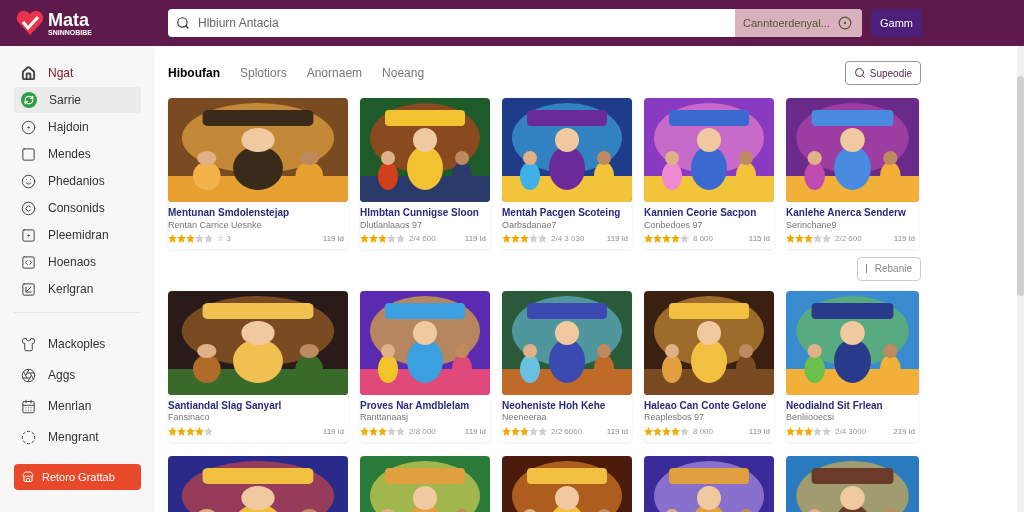  I want to click on search-button: Supeodie, so click(882, 73).